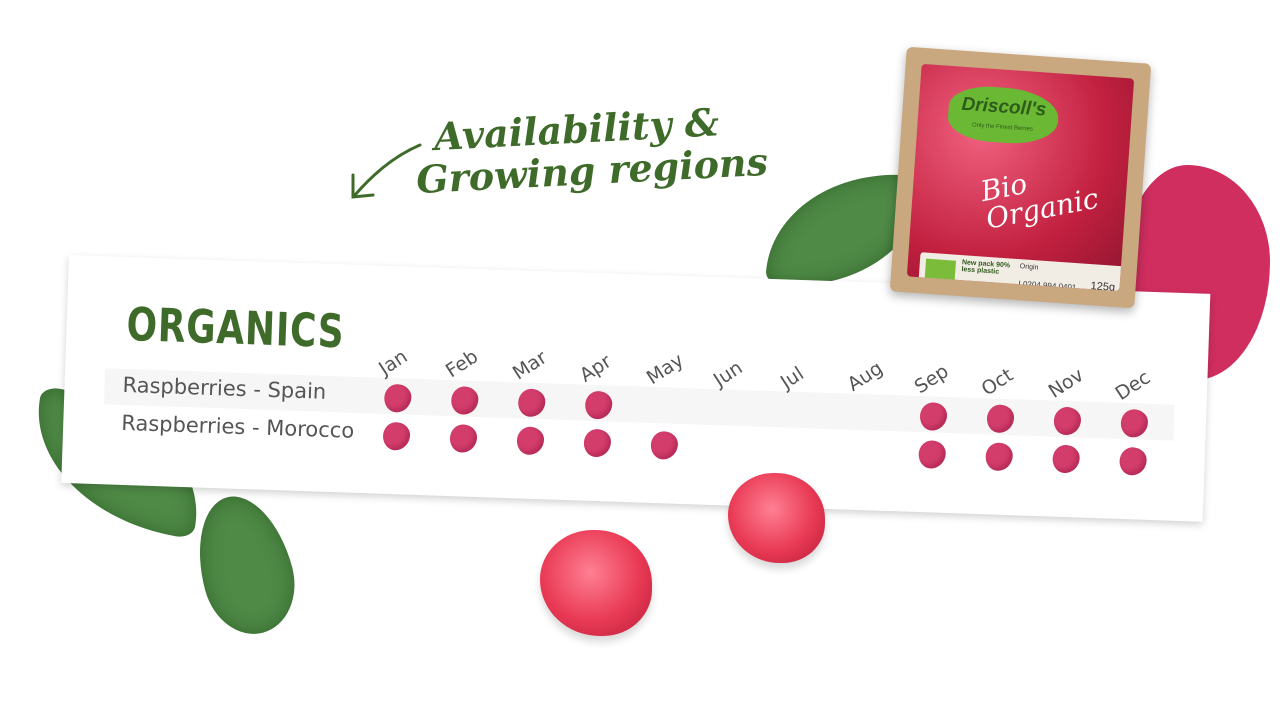  What do you see at coordinates (792, 378) in the screenshot?
I see `month-label-jul: Jul` at bounding box center [792, 378].